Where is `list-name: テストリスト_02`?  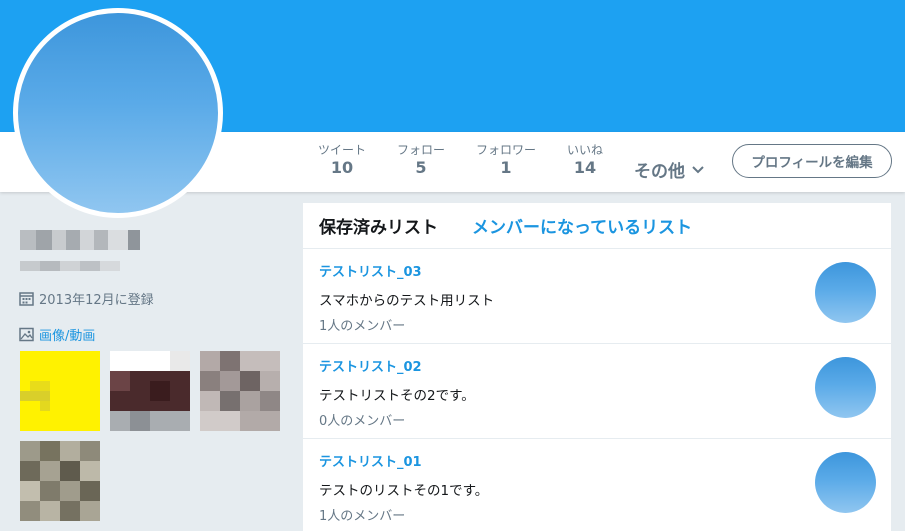 list-name: テストリスト_02 is located at coordinates (597, 365).